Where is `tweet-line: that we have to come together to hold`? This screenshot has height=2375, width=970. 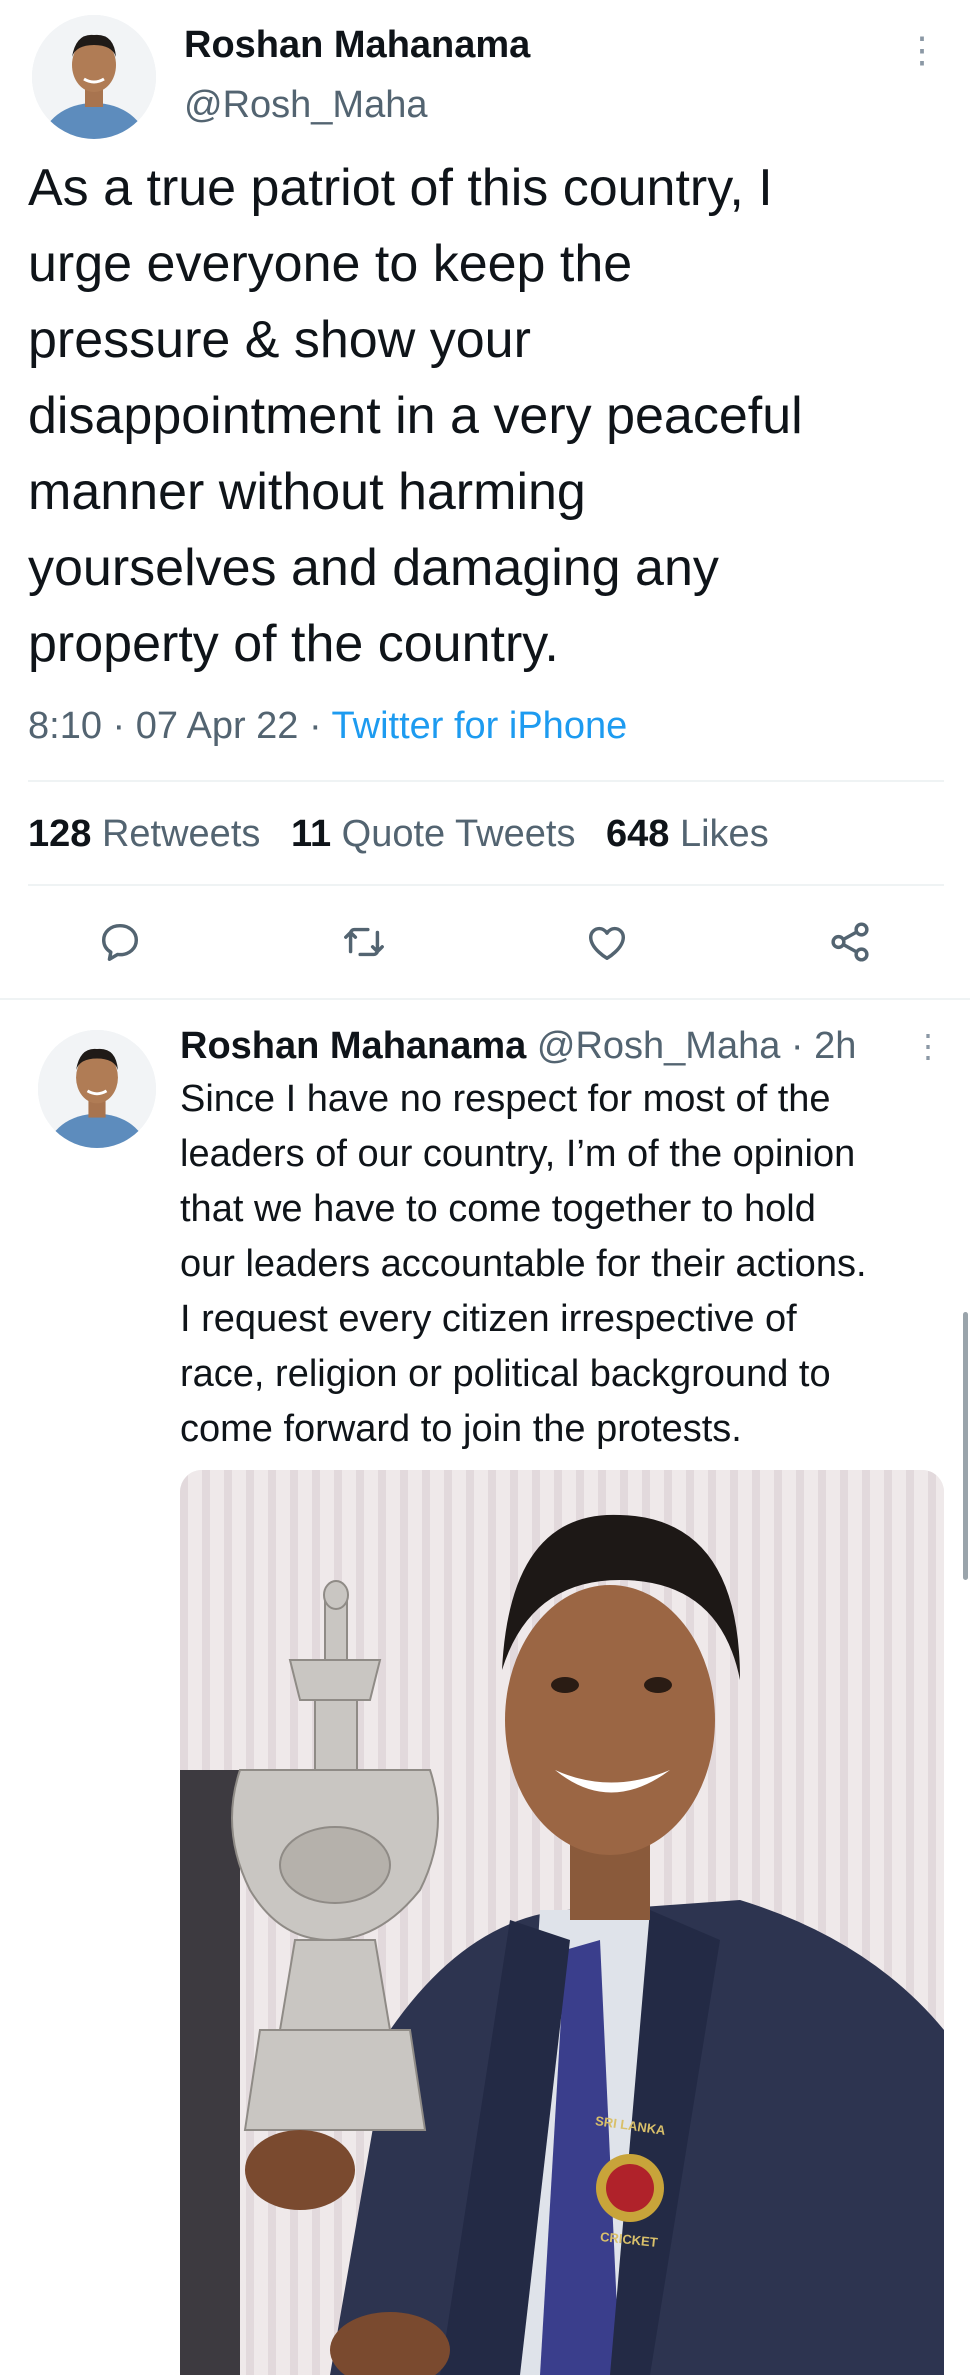
tweet-line: that we have to come together to hold is located at coordinates (498, 1209).